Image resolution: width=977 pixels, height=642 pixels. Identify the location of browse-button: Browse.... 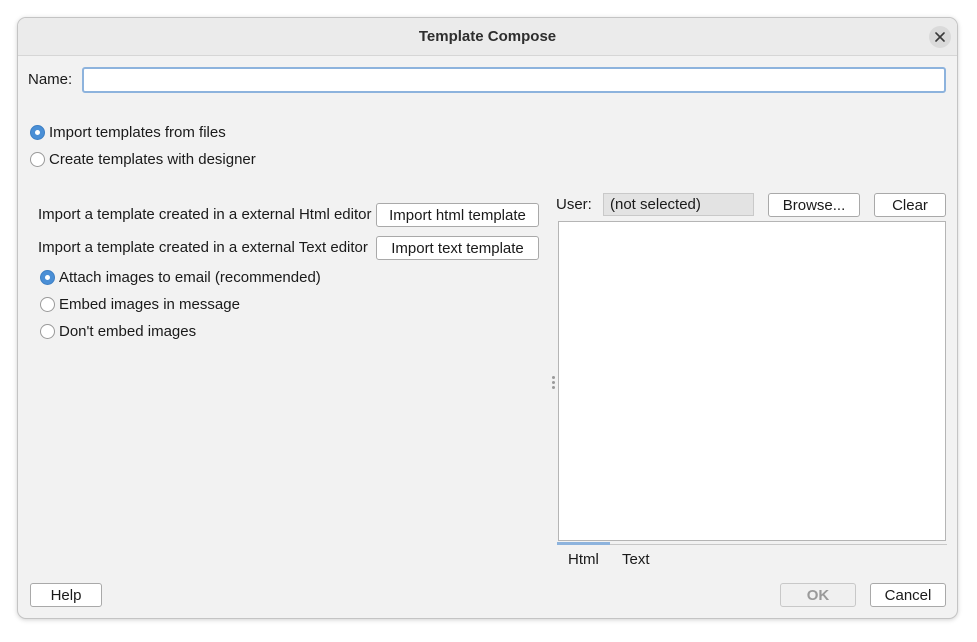
(814, 205).